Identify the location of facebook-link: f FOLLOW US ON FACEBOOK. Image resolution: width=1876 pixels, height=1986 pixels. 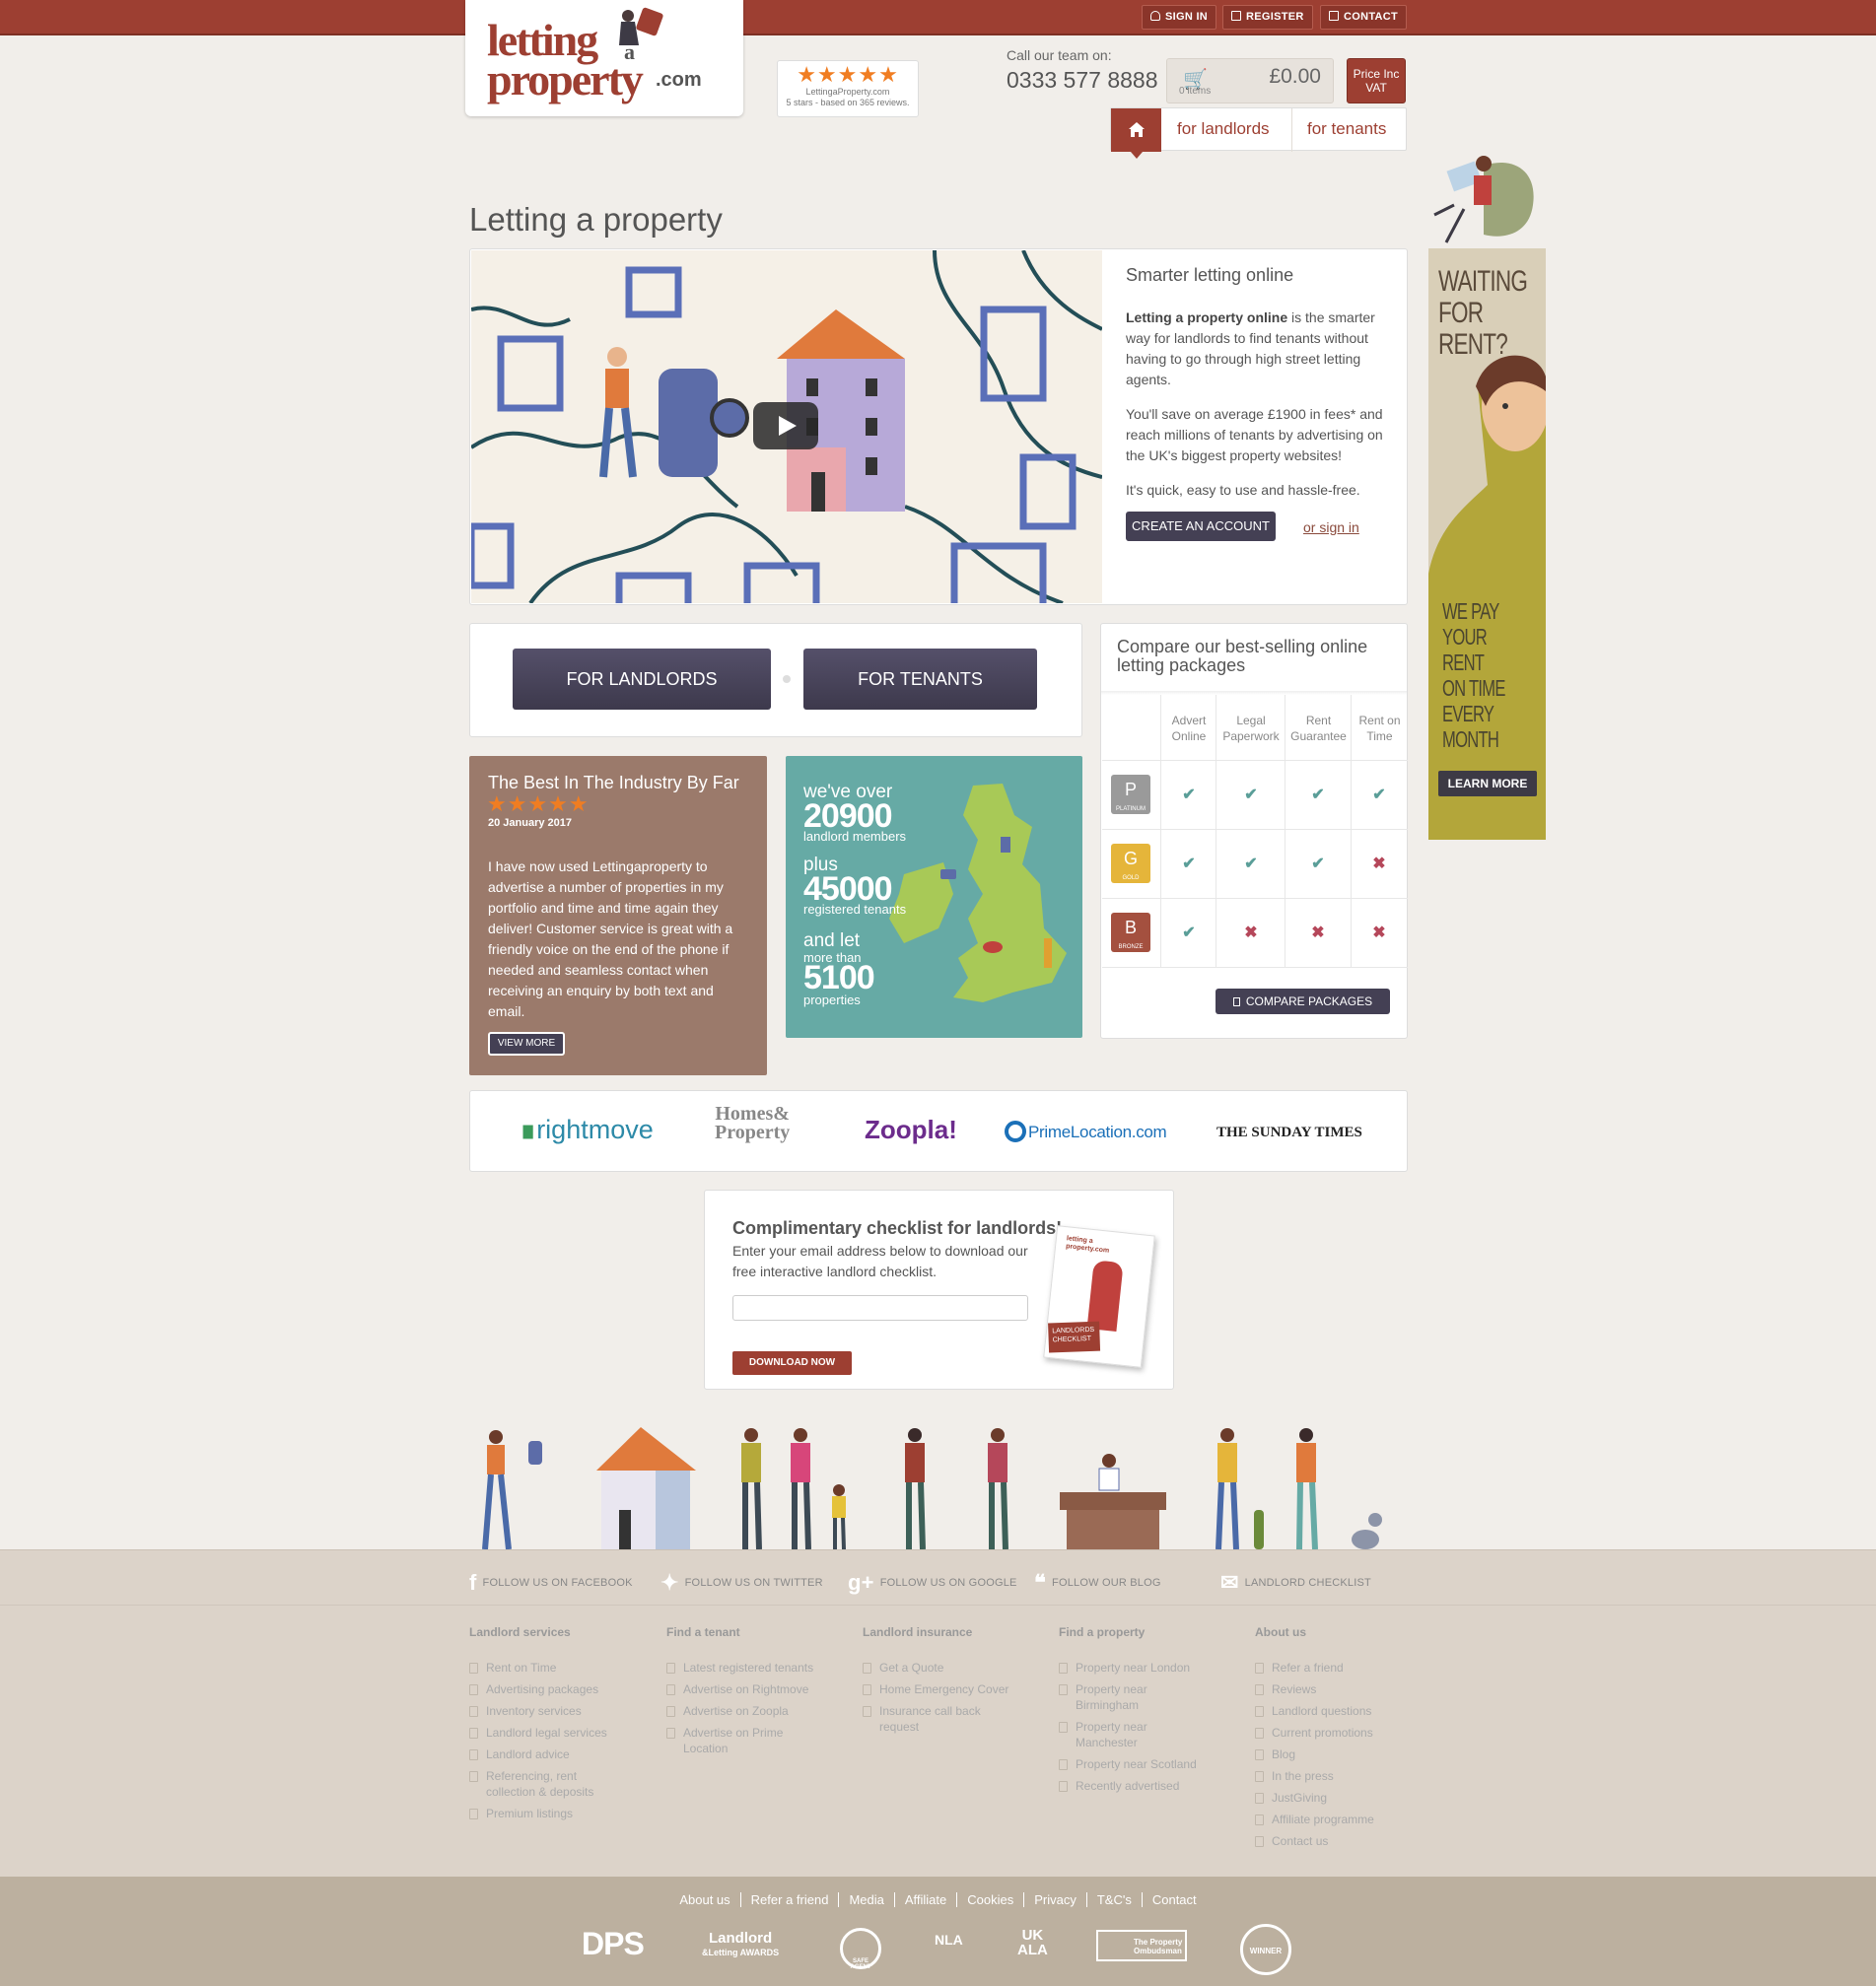
(551, 1583).